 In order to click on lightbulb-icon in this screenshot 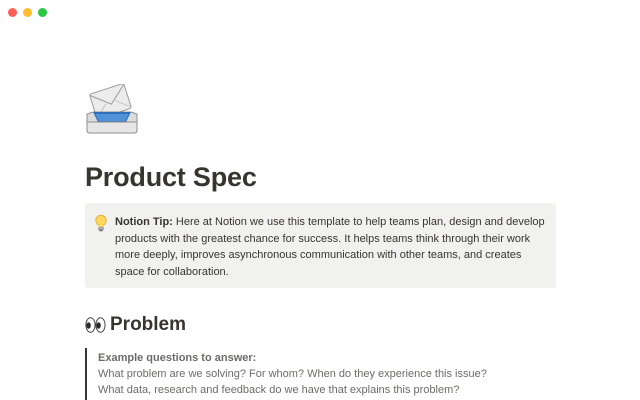, I will do `click(101, 223)`.